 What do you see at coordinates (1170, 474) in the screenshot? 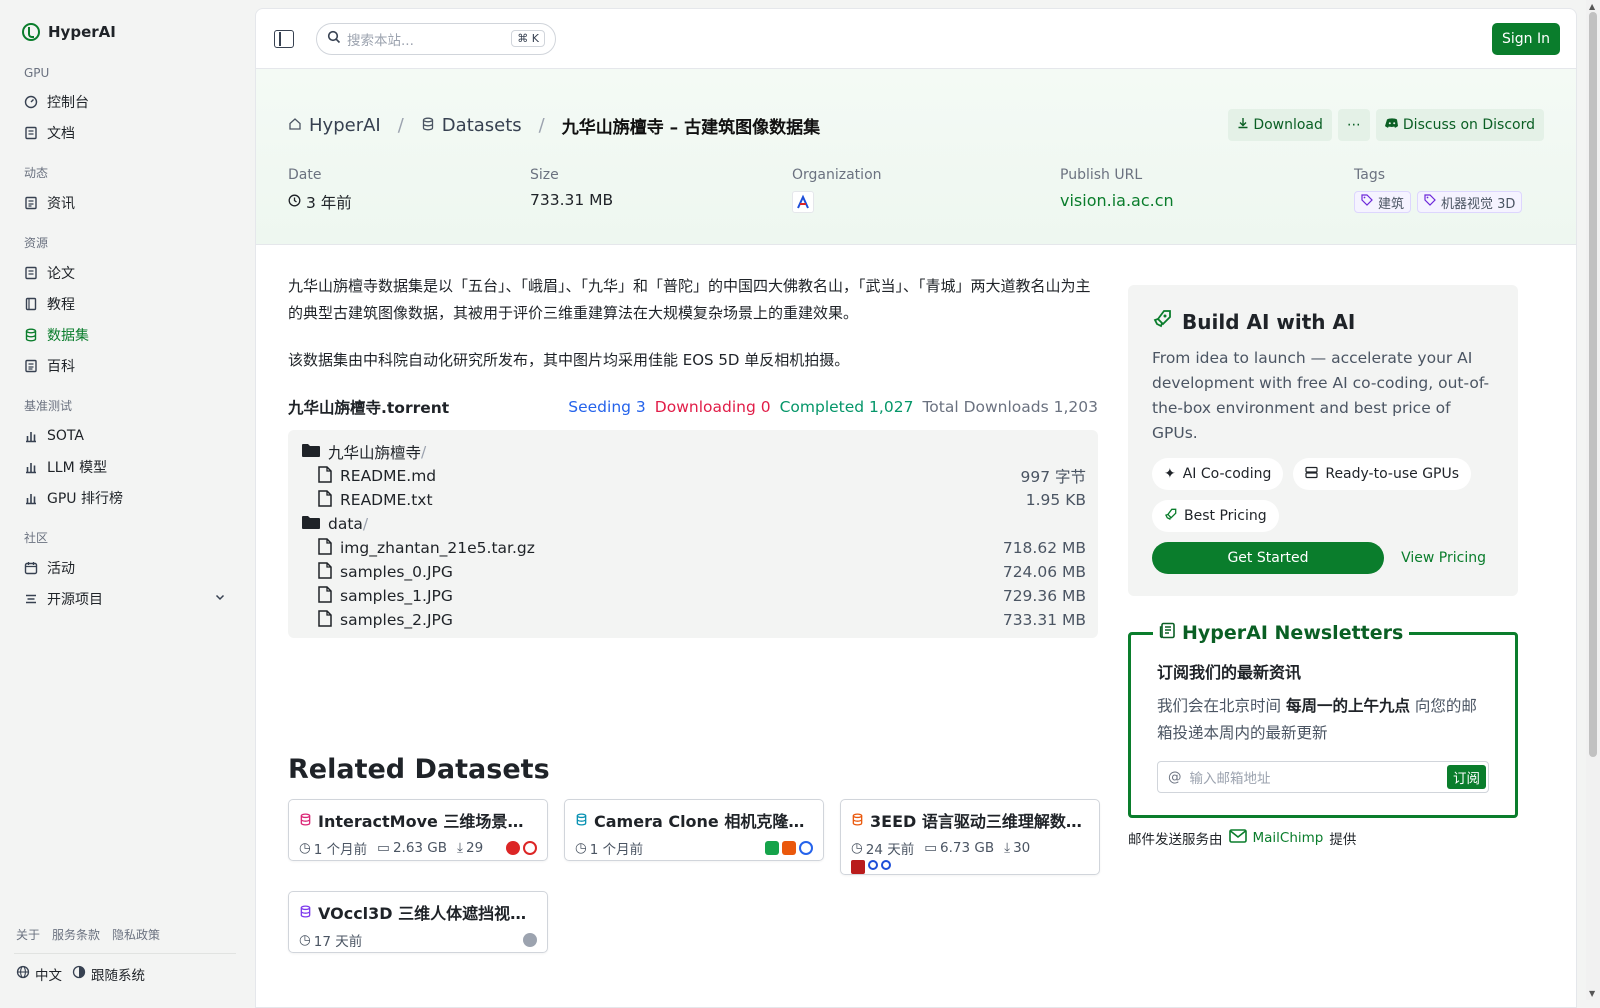
I see `sparkle-icon: ✦` at bounding box center [1170, 474].